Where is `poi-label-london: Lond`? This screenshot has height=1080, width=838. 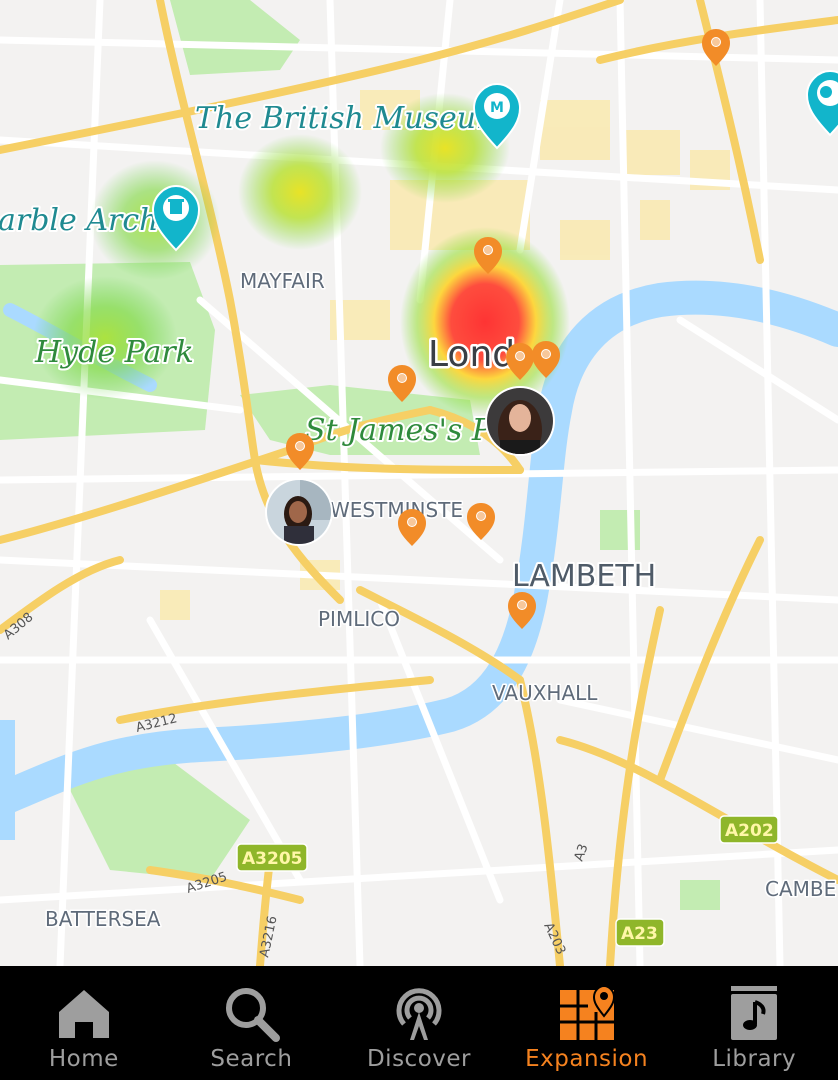 poi-label-london: Lond is located at coordinates (472, 355).